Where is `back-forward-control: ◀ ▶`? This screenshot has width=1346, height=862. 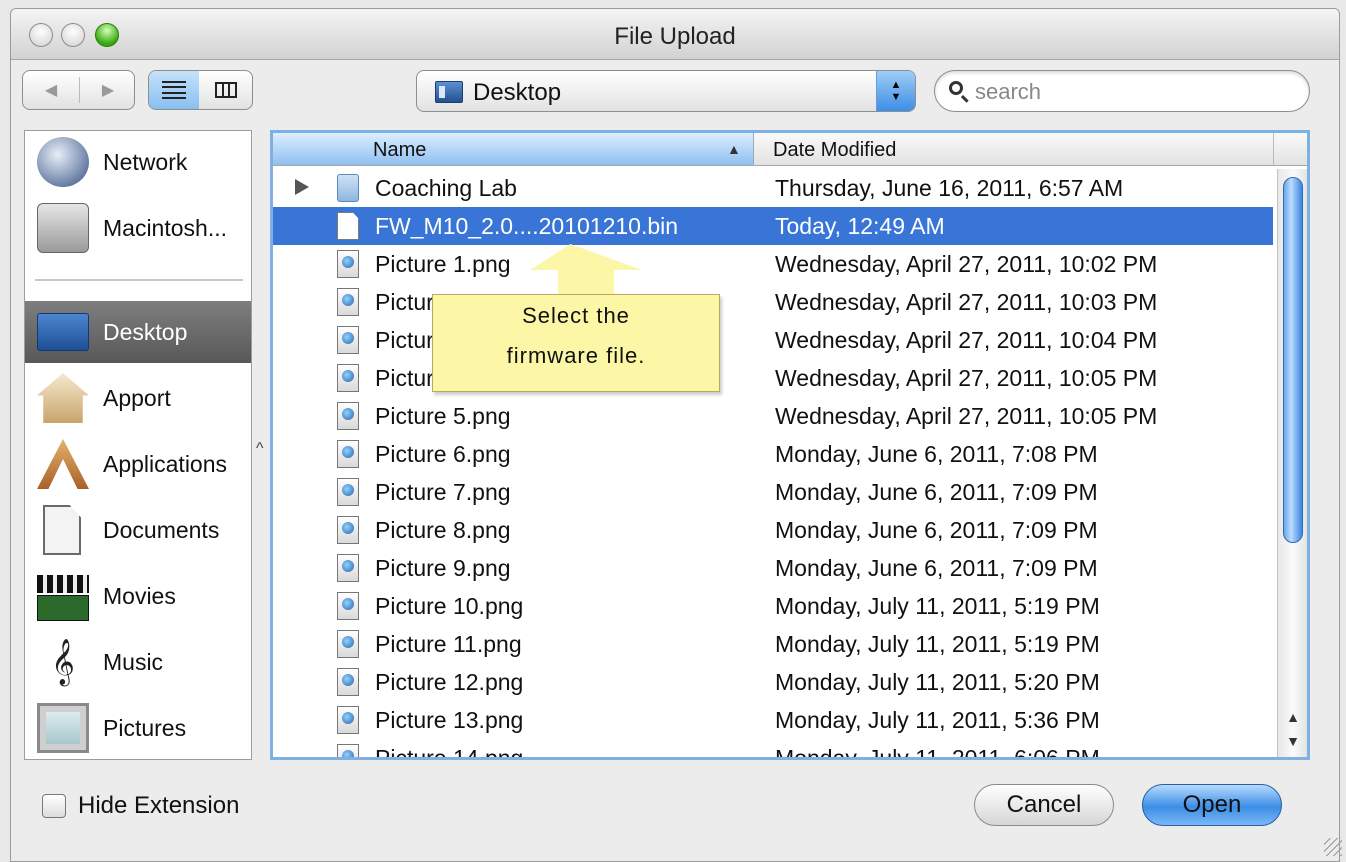
back-forward-control: ◀ ▶ is located at coordinates (78, 90).